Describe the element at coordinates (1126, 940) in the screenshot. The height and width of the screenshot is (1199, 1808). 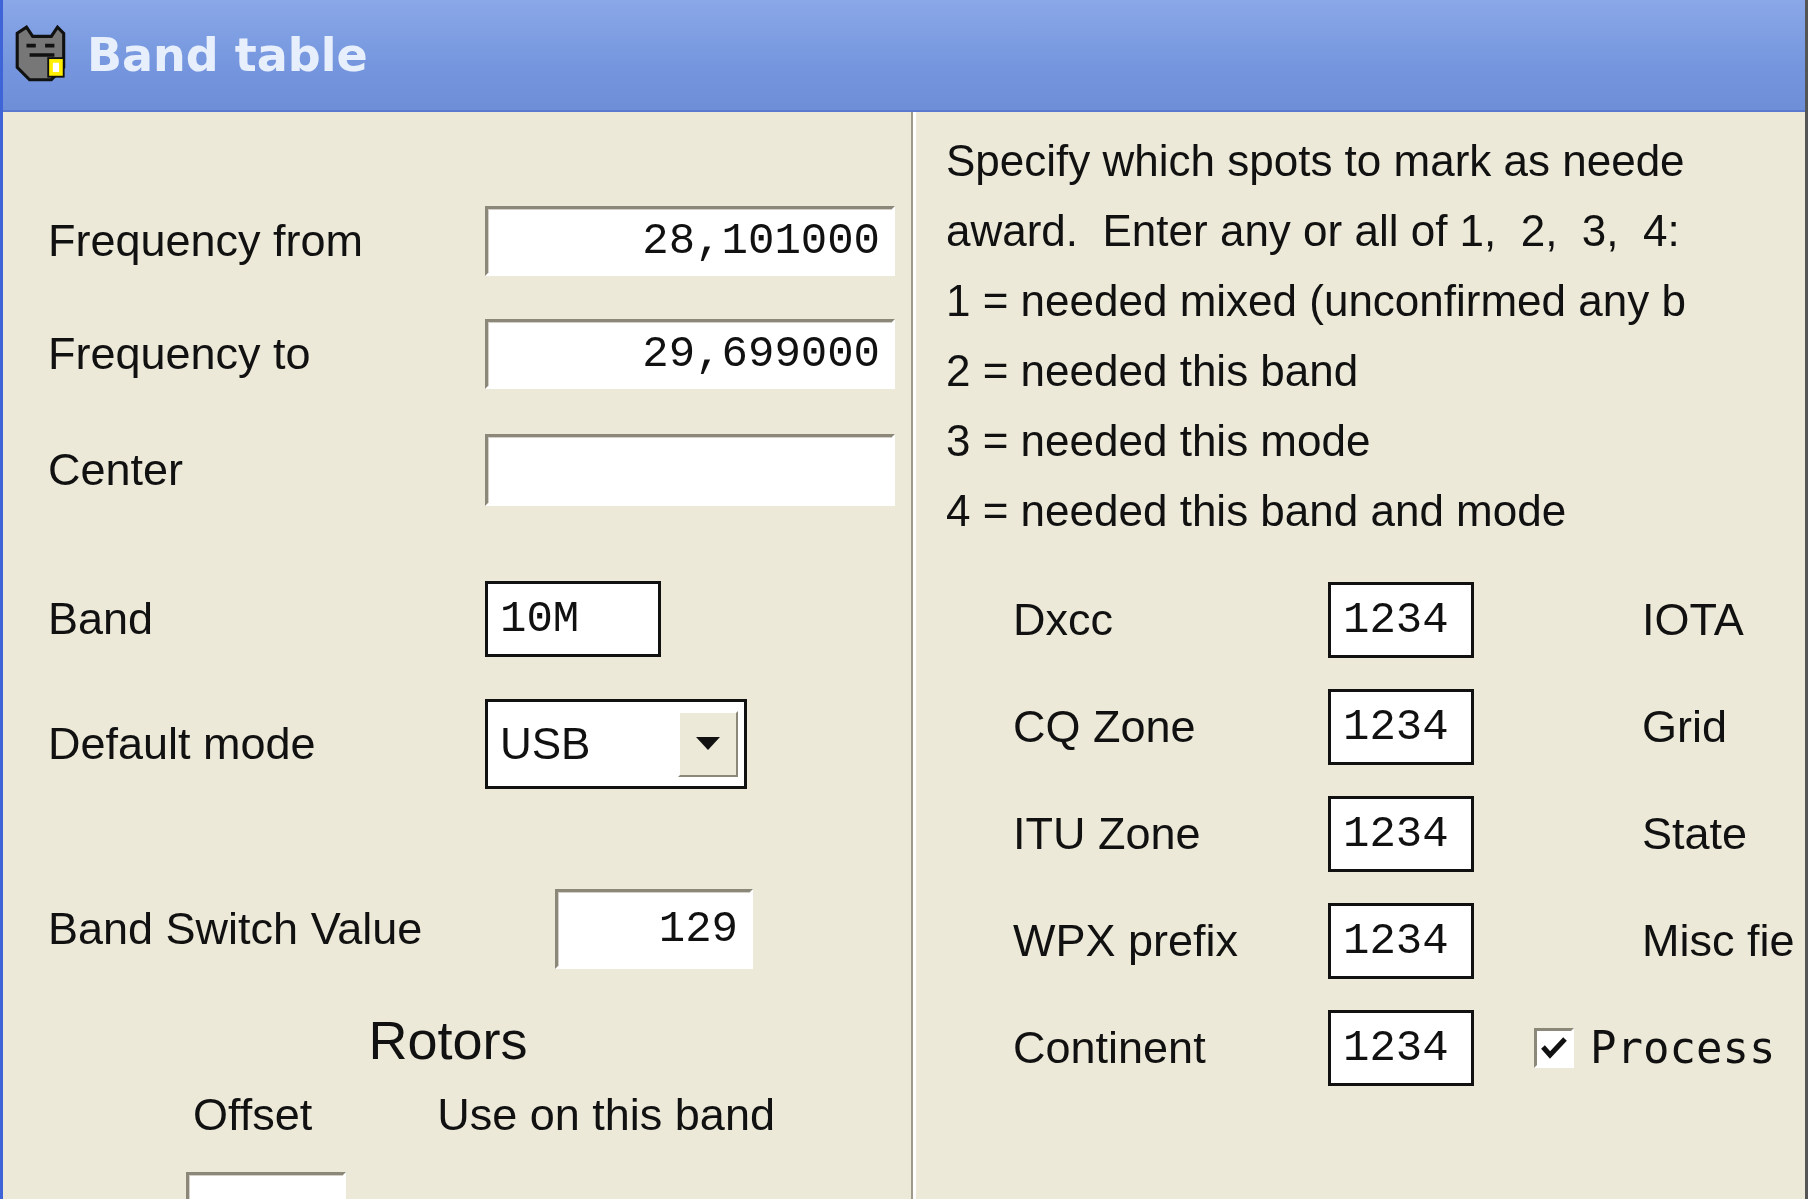
I see `award-label: WPX prefix` at that location.